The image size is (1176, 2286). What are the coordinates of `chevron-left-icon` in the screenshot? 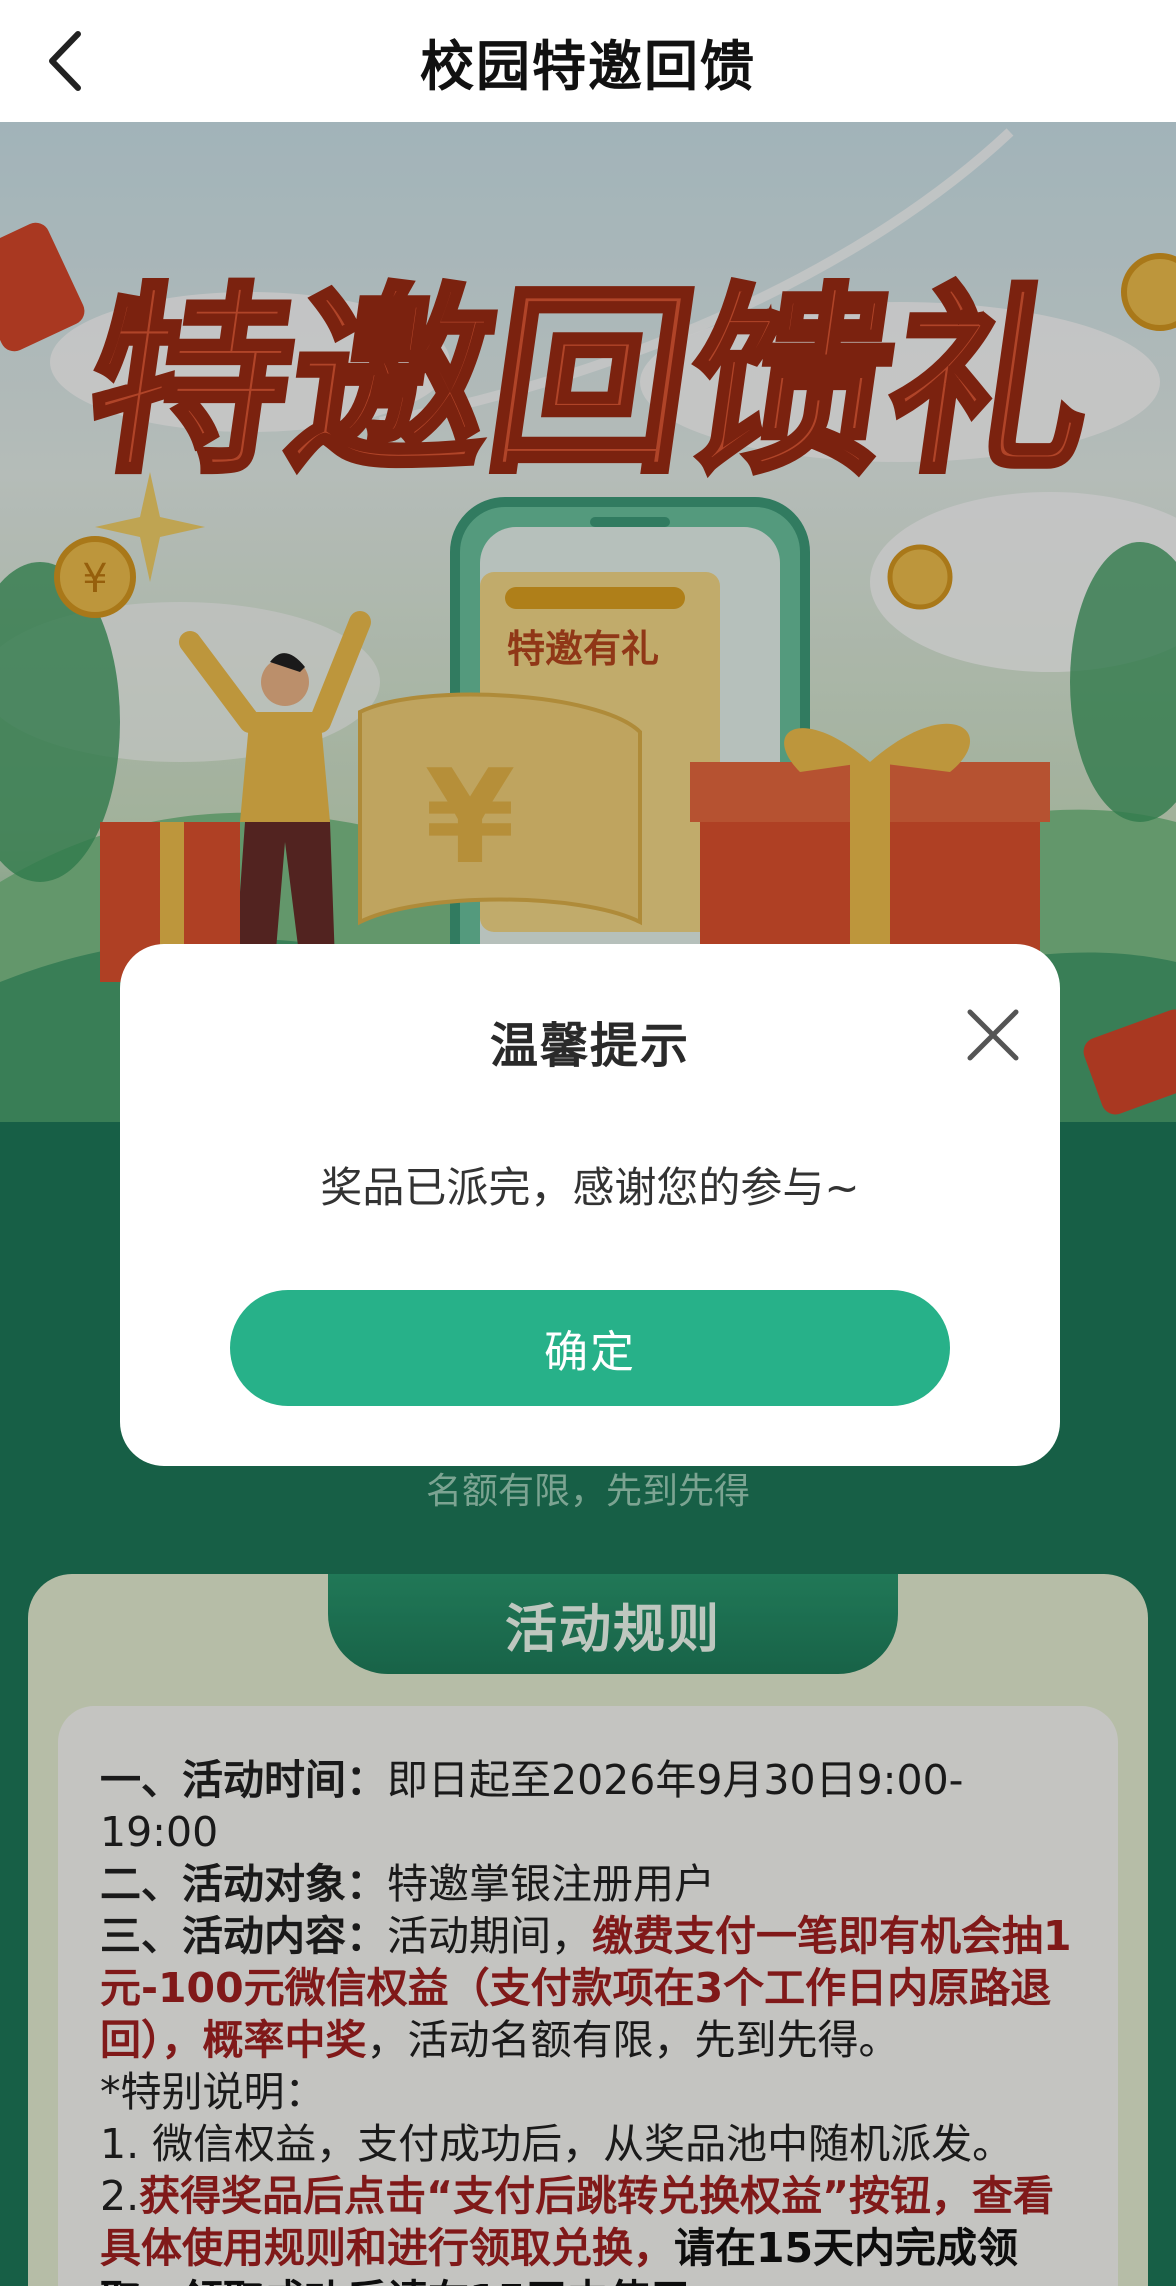 It's located at (65, 61).